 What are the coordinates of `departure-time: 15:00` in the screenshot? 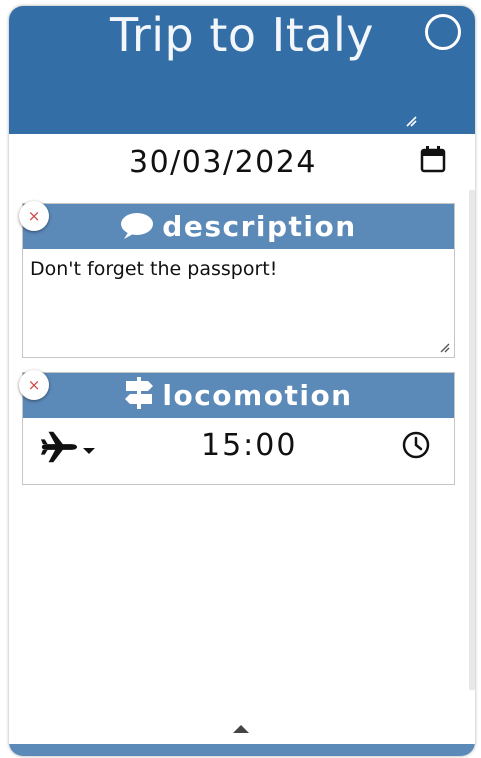 It's located at (249, 445).